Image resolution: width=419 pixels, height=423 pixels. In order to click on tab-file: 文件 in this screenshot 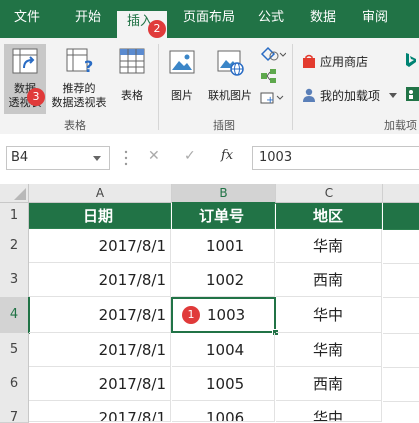, I will do `click(27, 19)`.